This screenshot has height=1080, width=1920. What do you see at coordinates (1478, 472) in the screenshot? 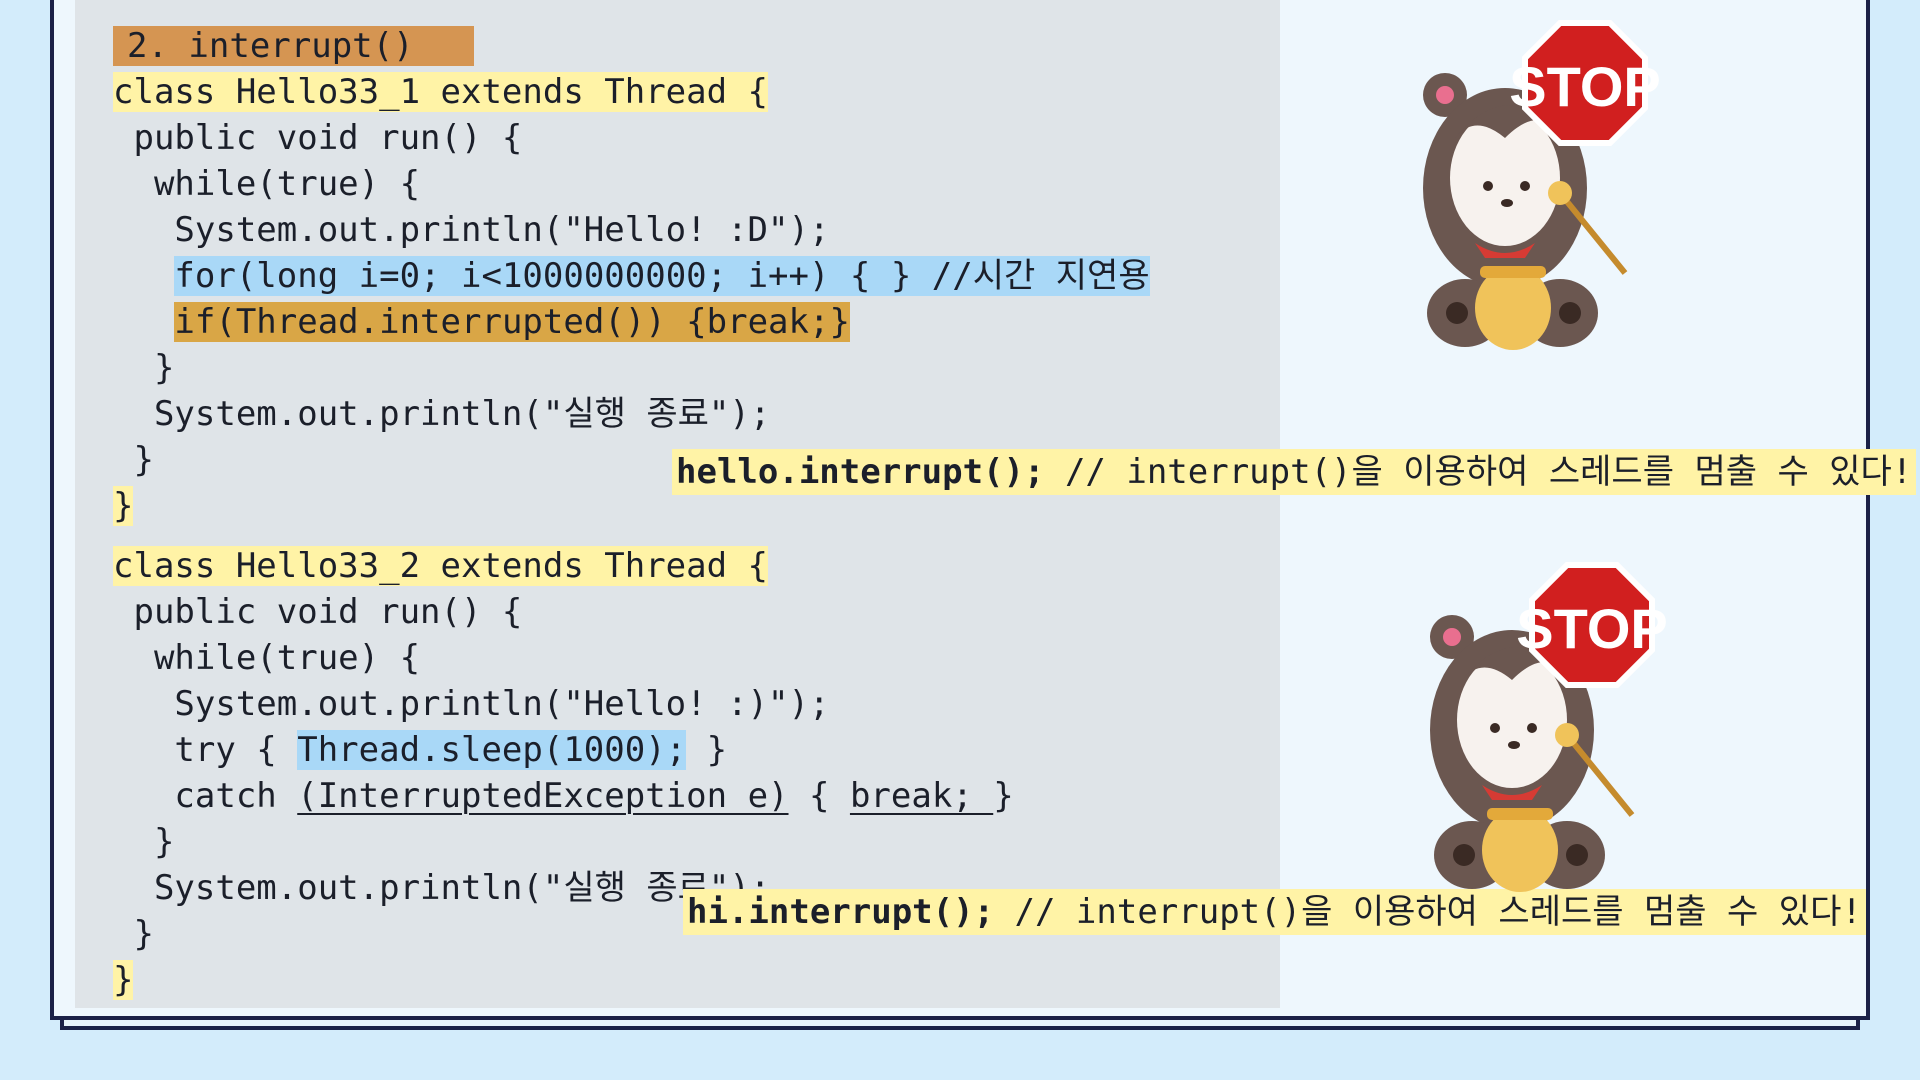
I see `note-text: // interrupt()을 이용하여 스레드를 멈출 수 있다!` at bounding box center [1478, 472].